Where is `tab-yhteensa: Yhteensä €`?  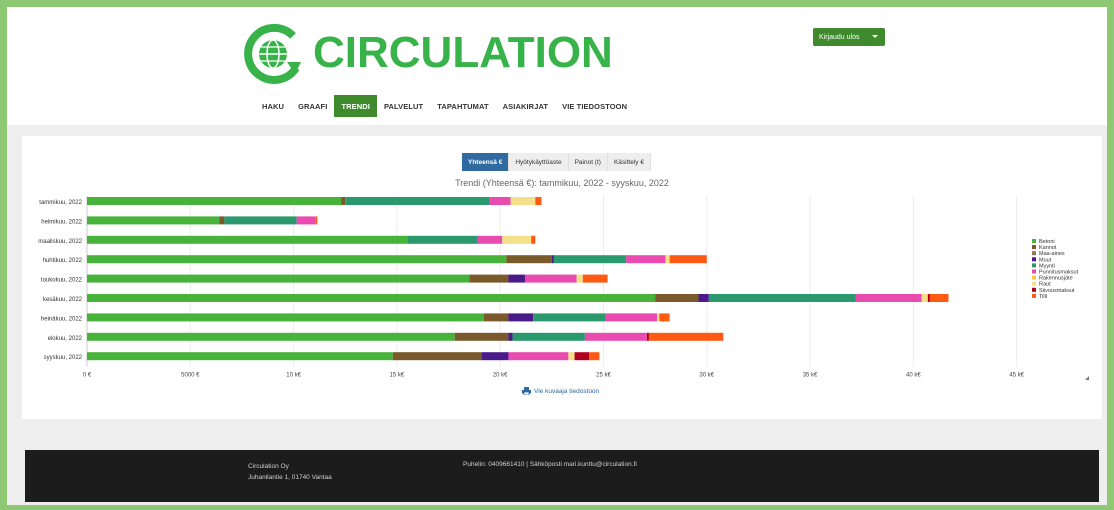 tab-yhteensa: Yhteensä € is located at coordinates (486, 162).